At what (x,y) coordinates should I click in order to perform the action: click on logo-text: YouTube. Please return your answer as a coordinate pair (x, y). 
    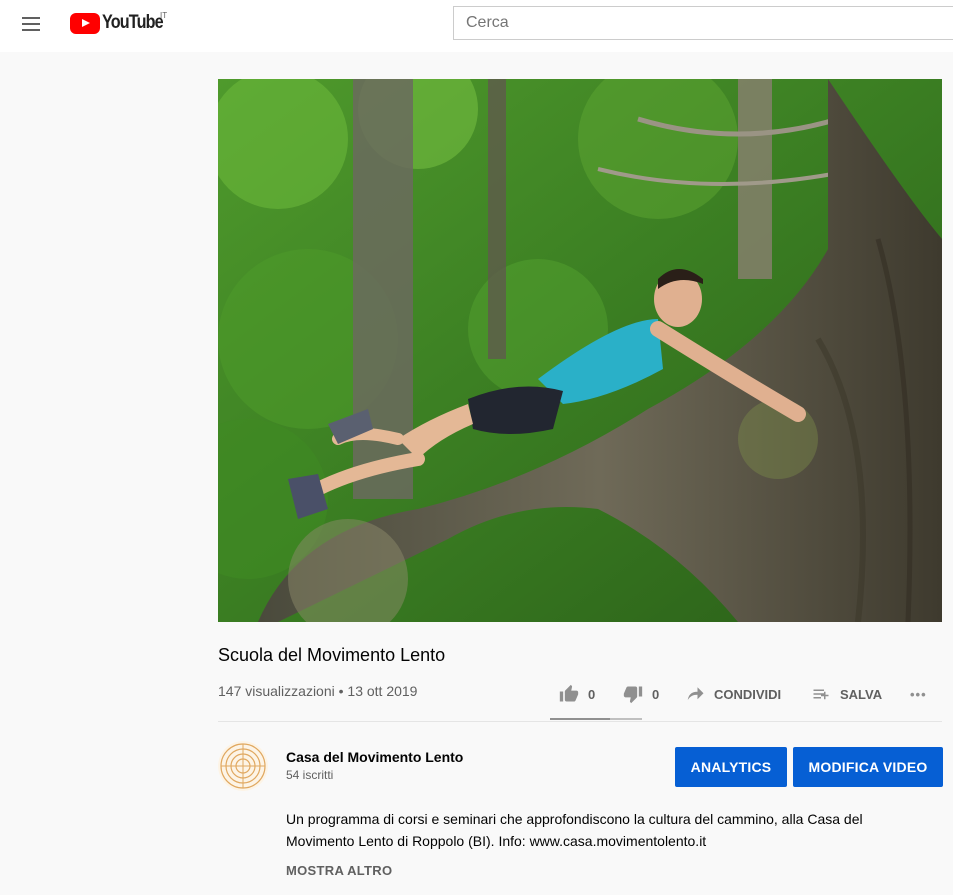
    Looking at the image, I should click on (133, 22).